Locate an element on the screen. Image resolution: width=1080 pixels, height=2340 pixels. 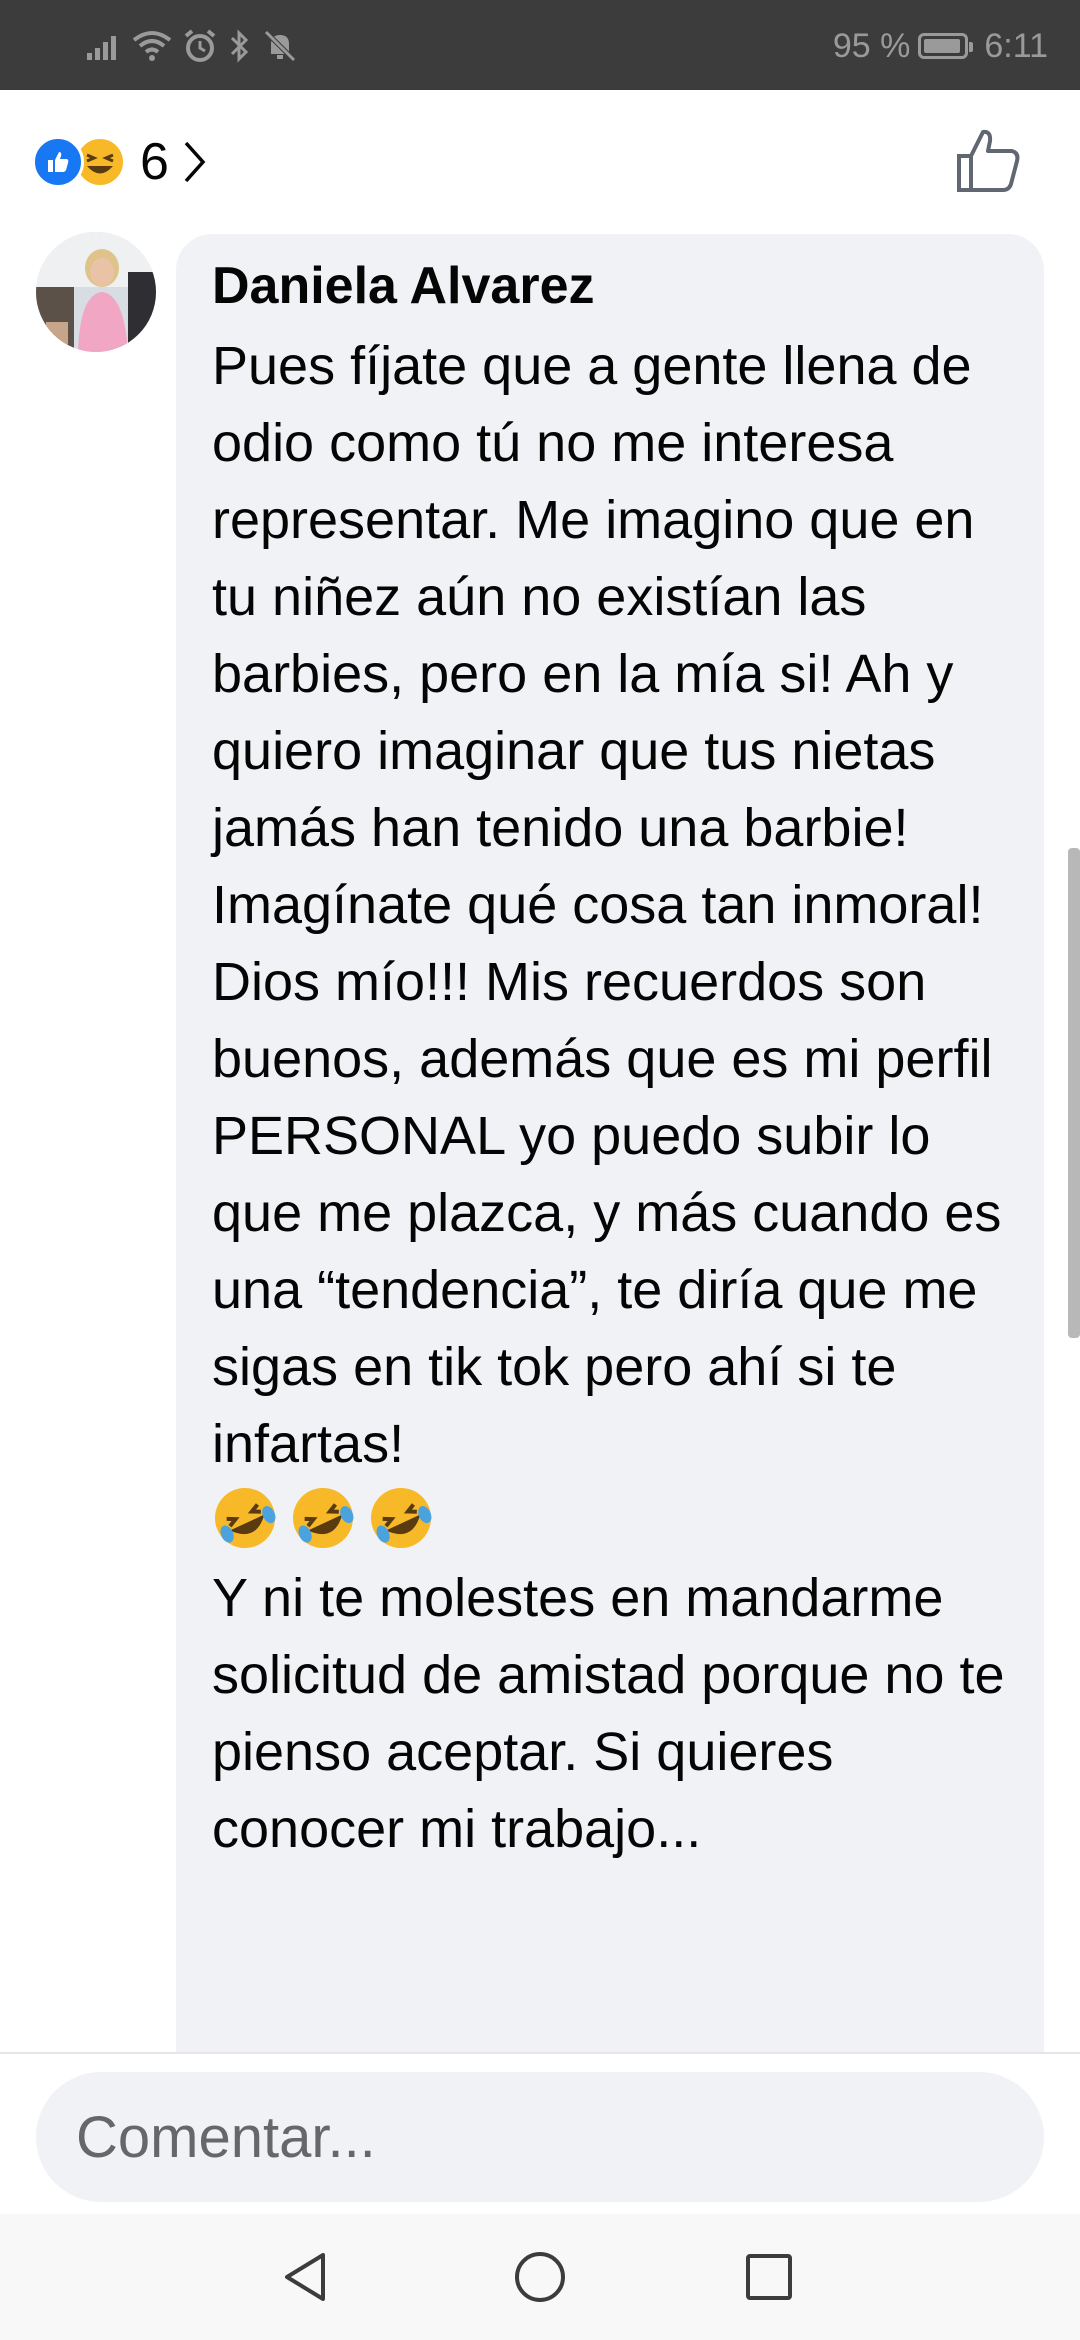
mute-icon is located at coordinates (280, 46).